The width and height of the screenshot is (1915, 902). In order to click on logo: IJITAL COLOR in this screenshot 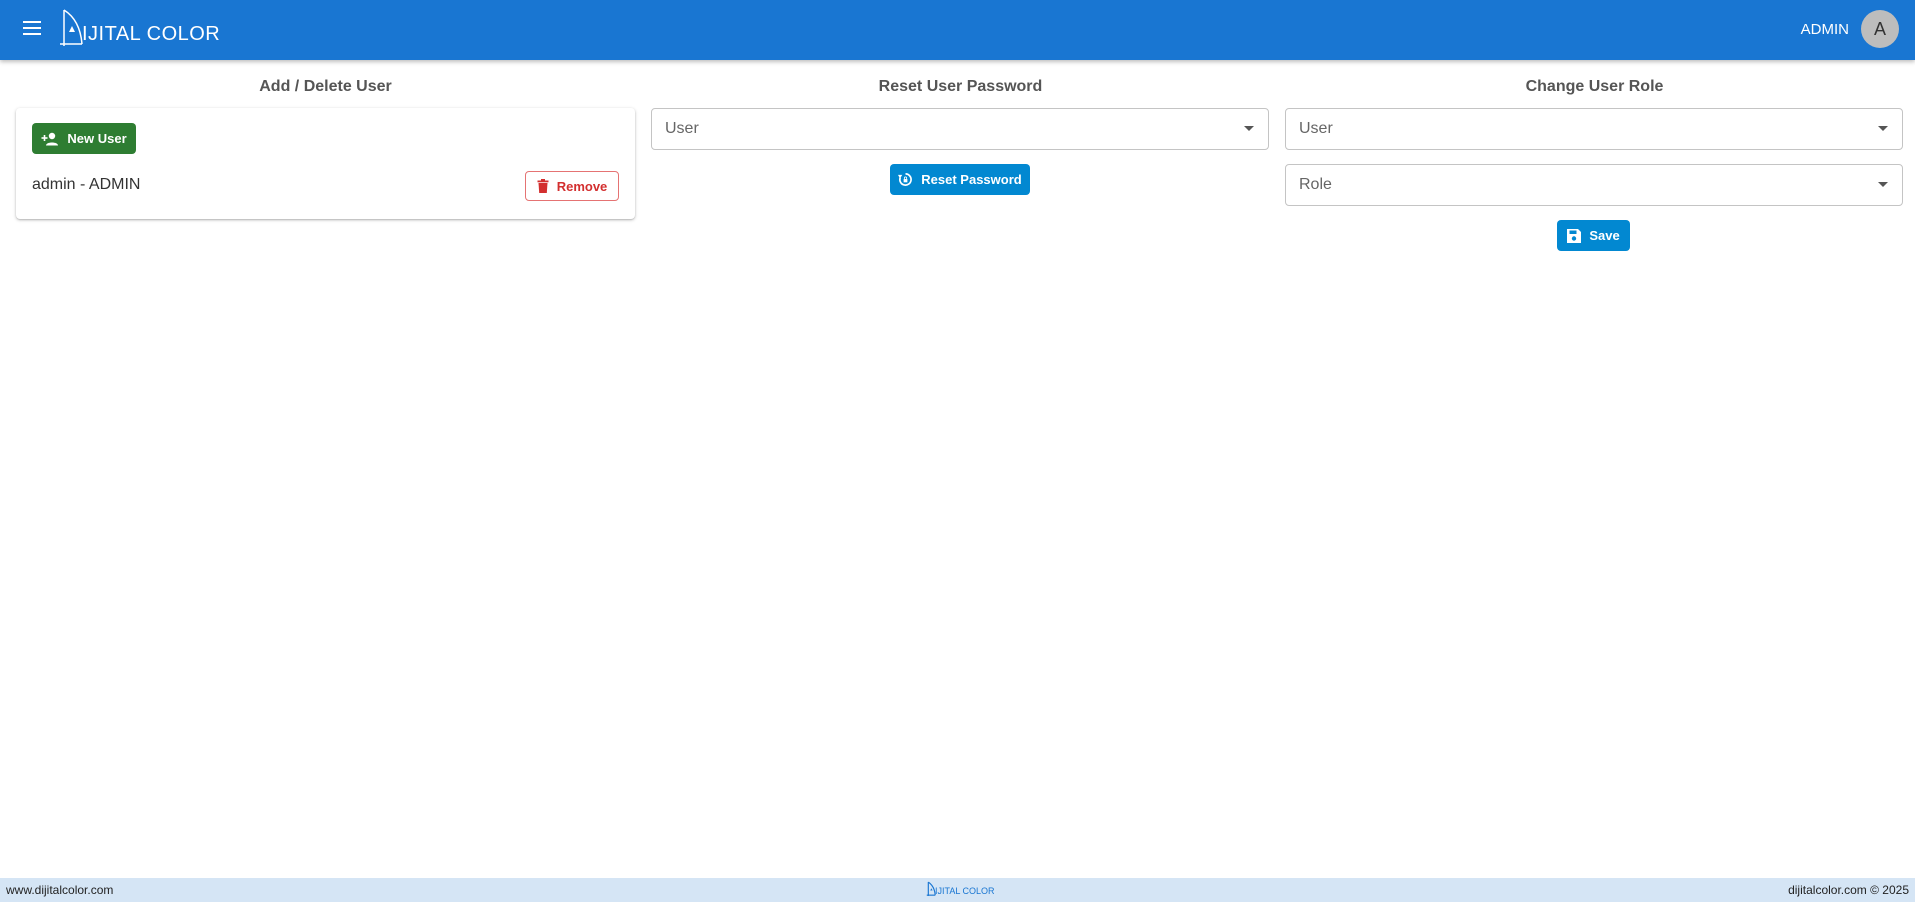, I will do `click(139, 28)`.